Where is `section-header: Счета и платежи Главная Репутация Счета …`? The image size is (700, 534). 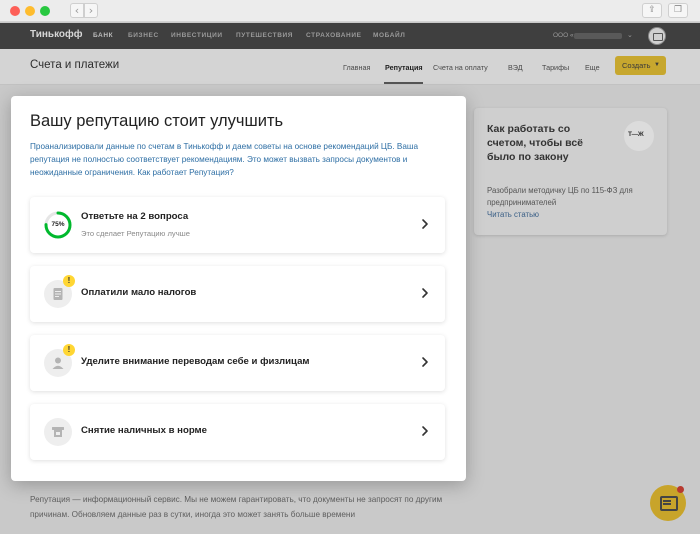 section-header: Счета и платежи Главная Репутация Счета … is located at coordinates (350, 67).